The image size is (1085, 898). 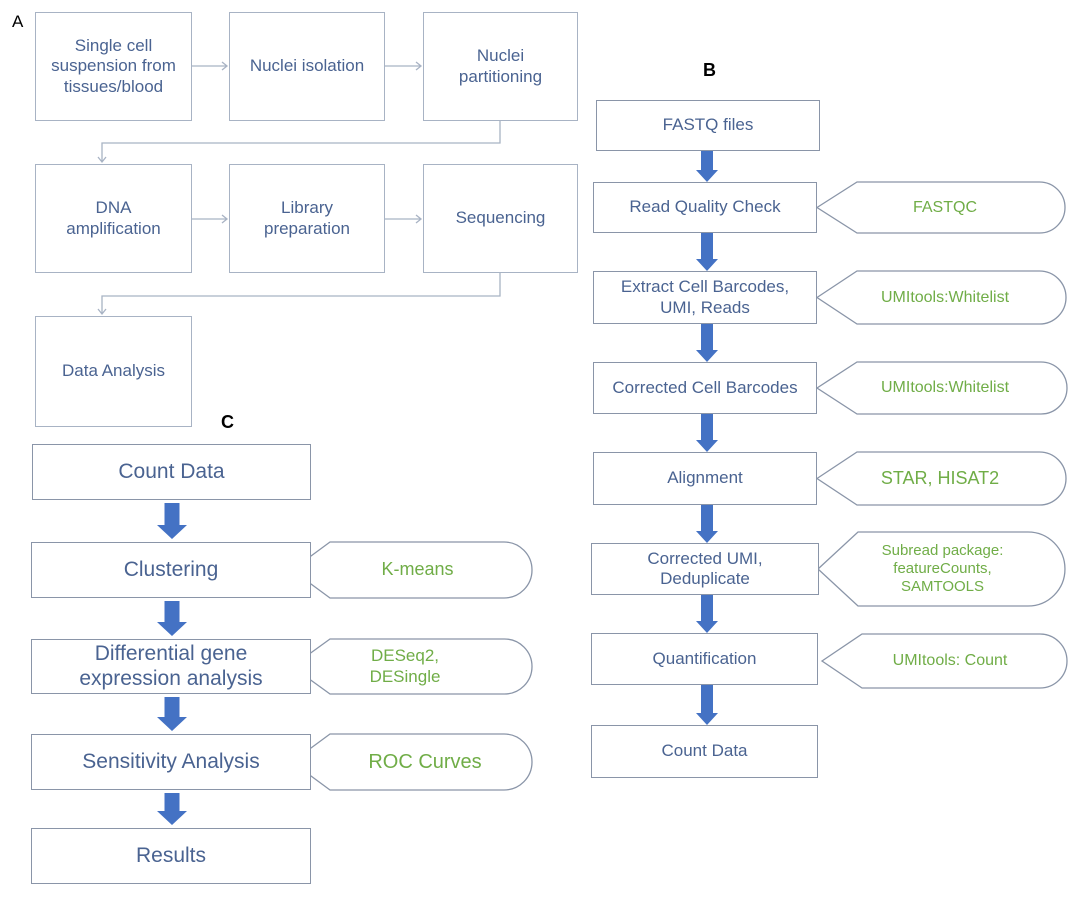 What do you see at coordinates (709, 70) in the screenshot?
I see `panel-label-b: B` at bounding box center [709, 70].